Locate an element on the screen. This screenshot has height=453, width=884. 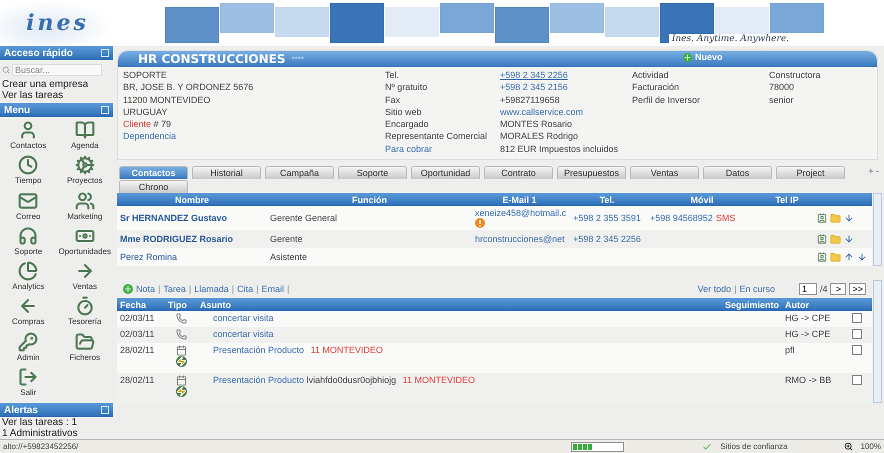
phone-link: +598 2 345 2256 is located at coordinates (607, 239).